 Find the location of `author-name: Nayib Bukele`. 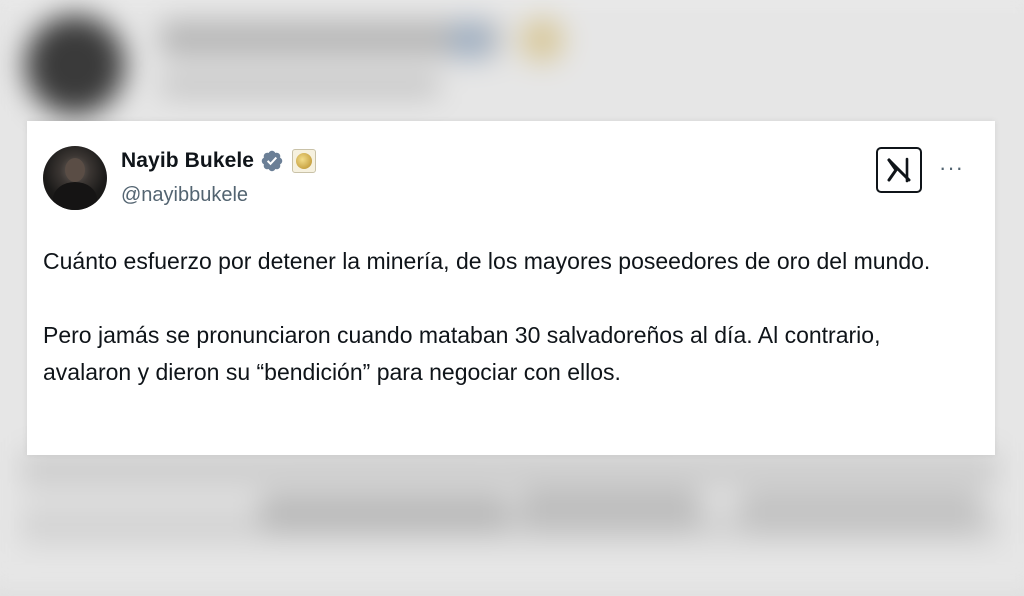

author-name: Nayib Bukele is located at coordinates (187, 161).